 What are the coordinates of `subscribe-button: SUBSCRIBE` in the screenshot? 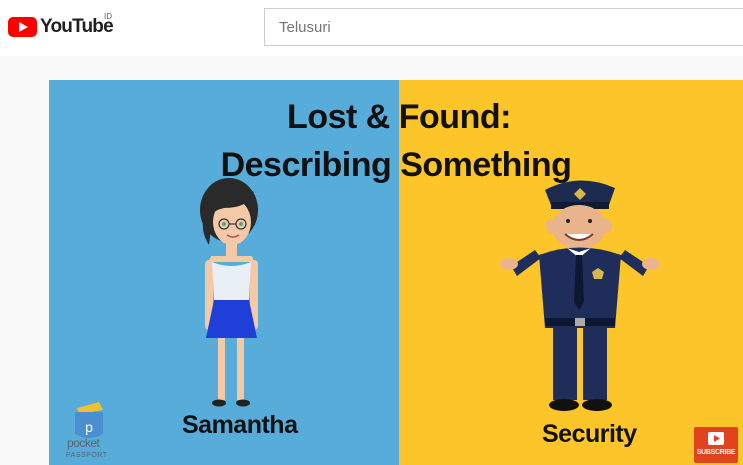 It's located at (716, 445).